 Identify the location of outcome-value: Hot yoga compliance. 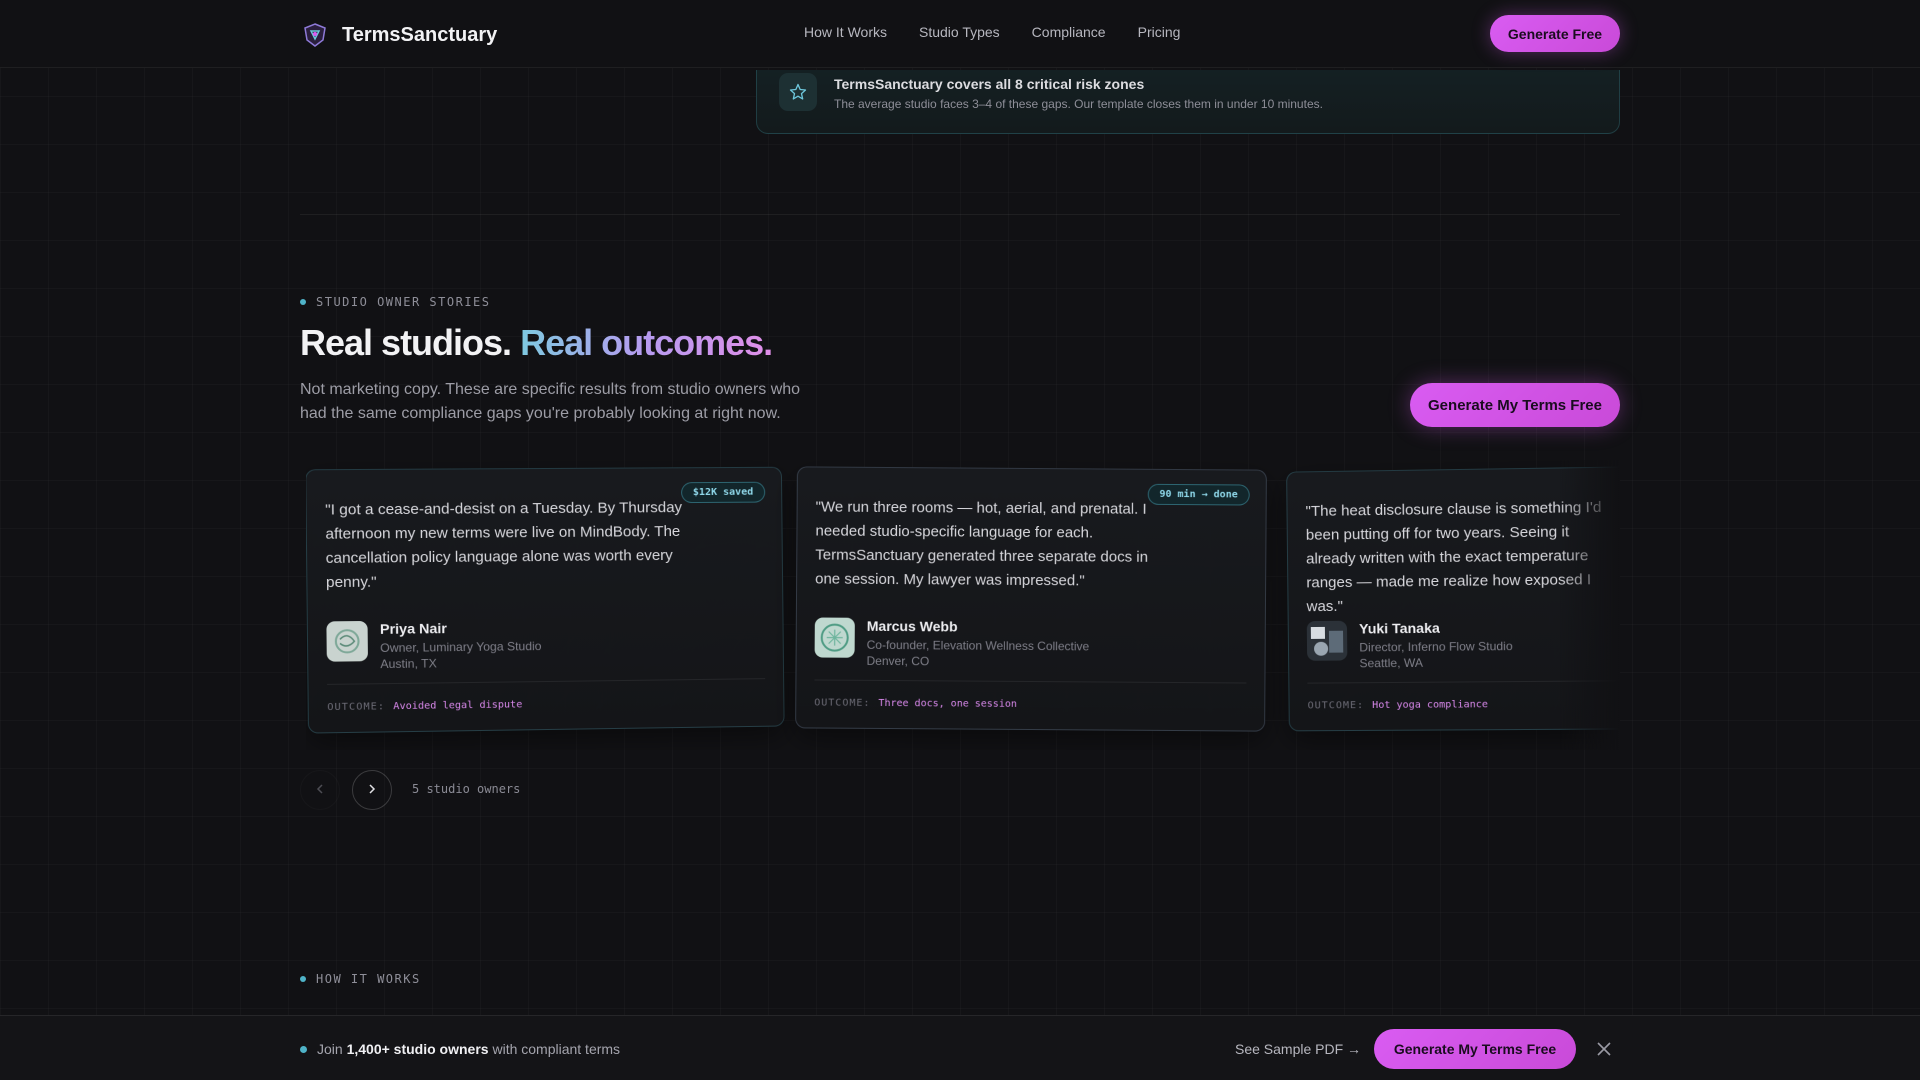
(1430, 705).